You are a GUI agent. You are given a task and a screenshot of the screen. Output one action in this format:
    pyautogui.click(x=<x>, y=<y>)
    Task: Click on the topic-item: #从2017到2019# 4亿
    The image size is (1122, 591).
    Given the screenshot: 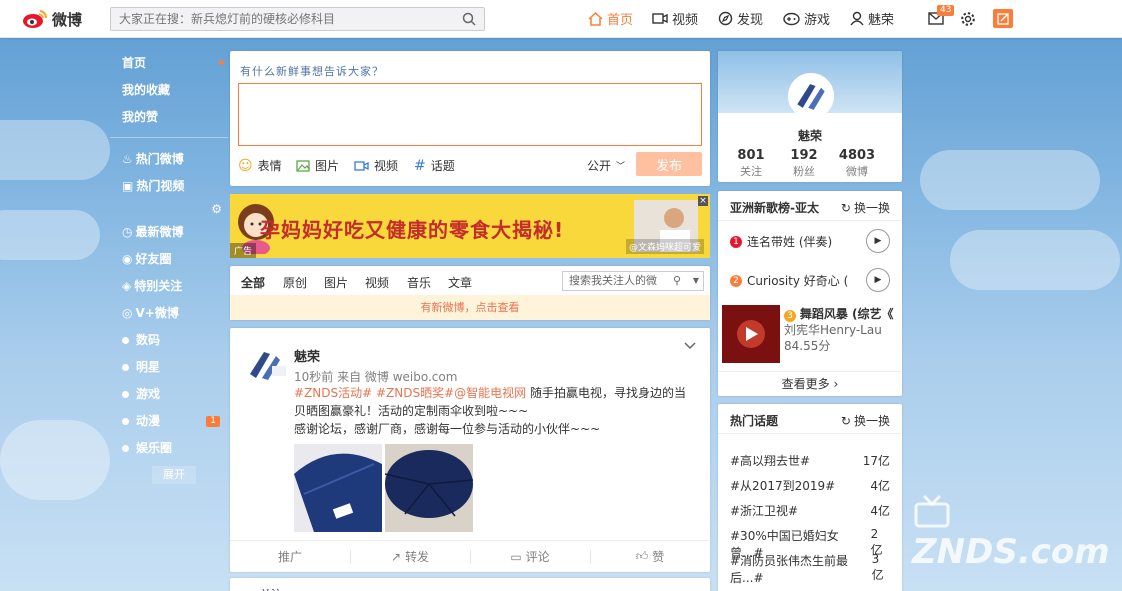 What is the action you would take?
    pyautogui.click(x=810, y=485)
    